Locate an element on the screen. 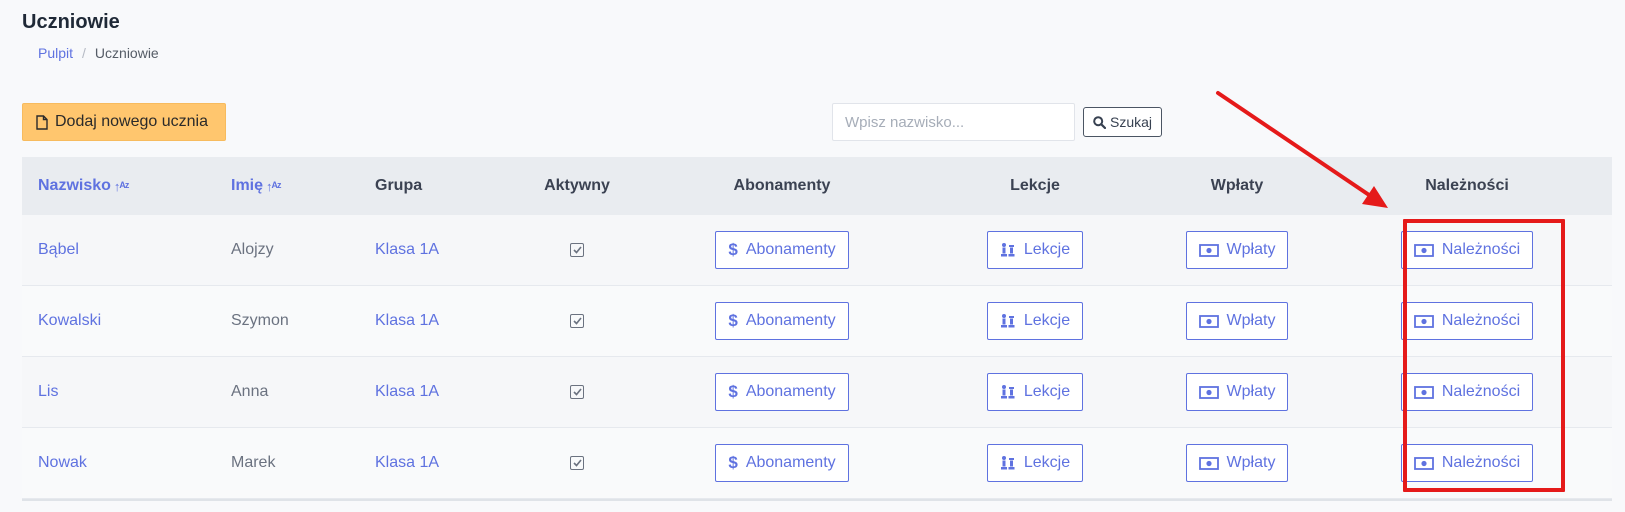  annotation-arrow is located at coordinates (1302, 149).